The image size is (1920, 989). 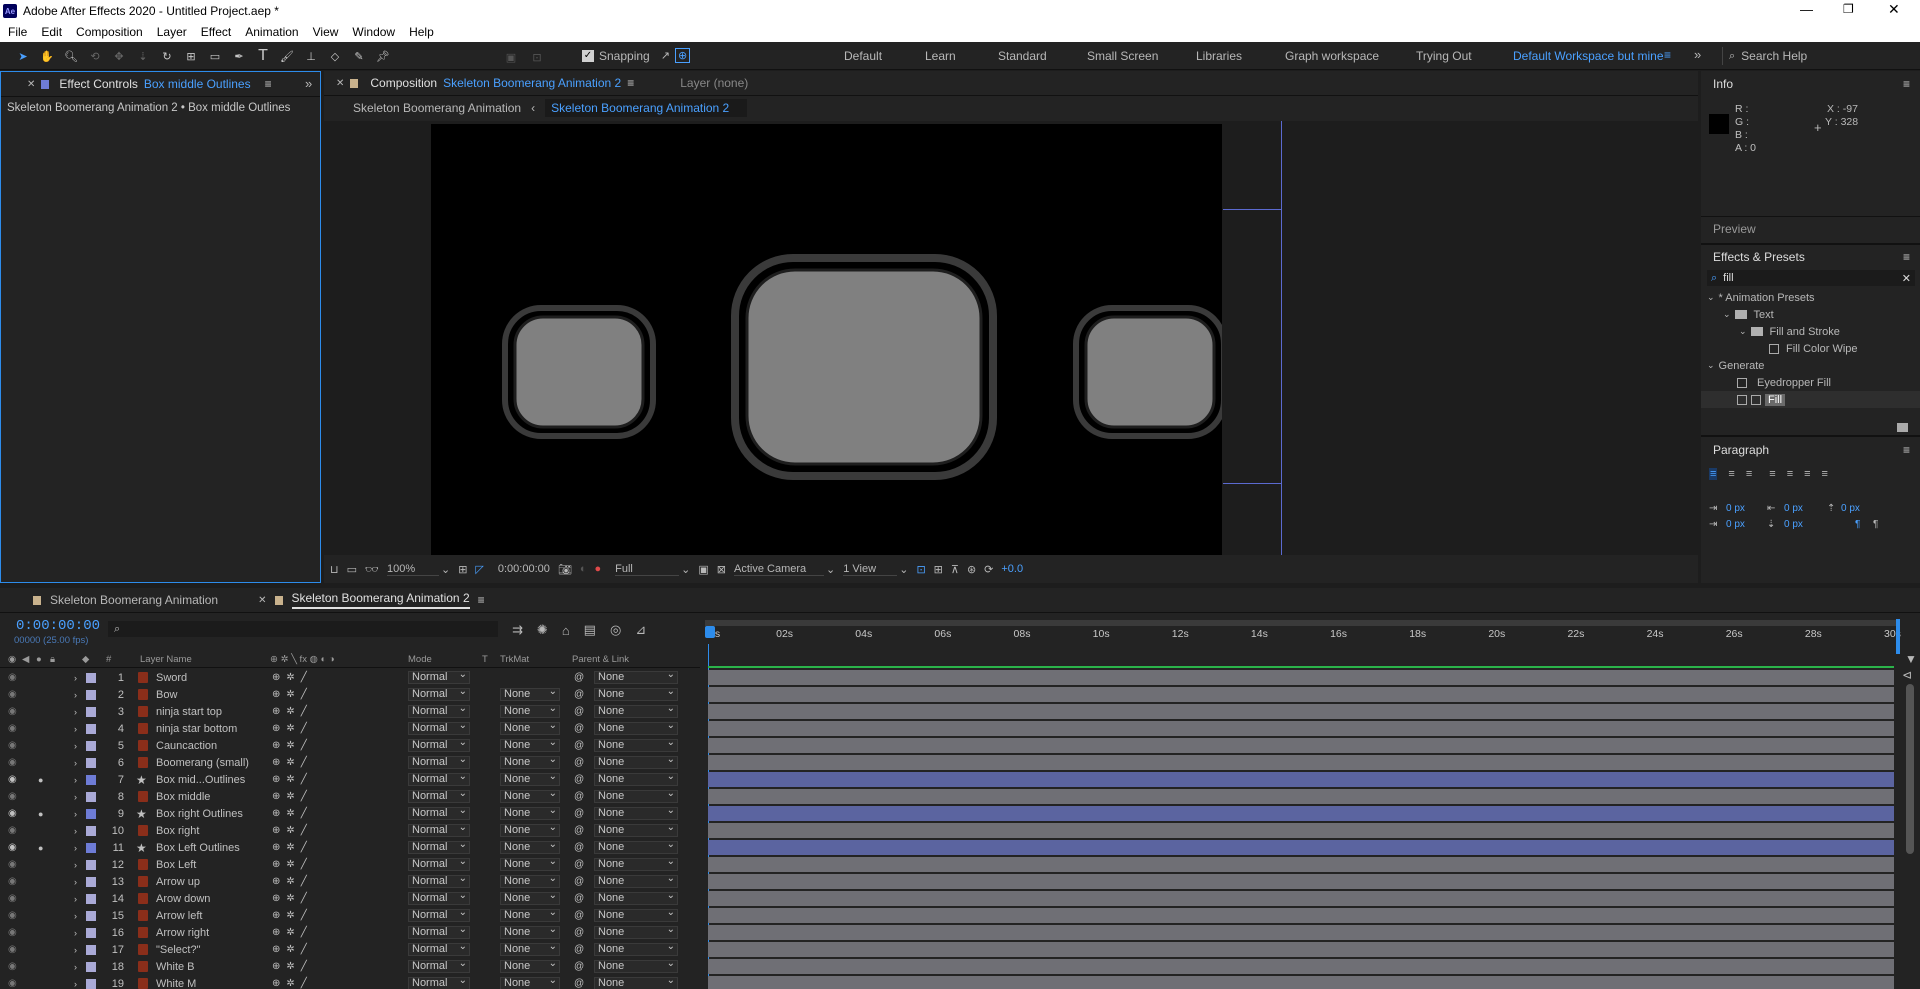 I want to click on eye-icon: ◉, so click(x=12, y=982).